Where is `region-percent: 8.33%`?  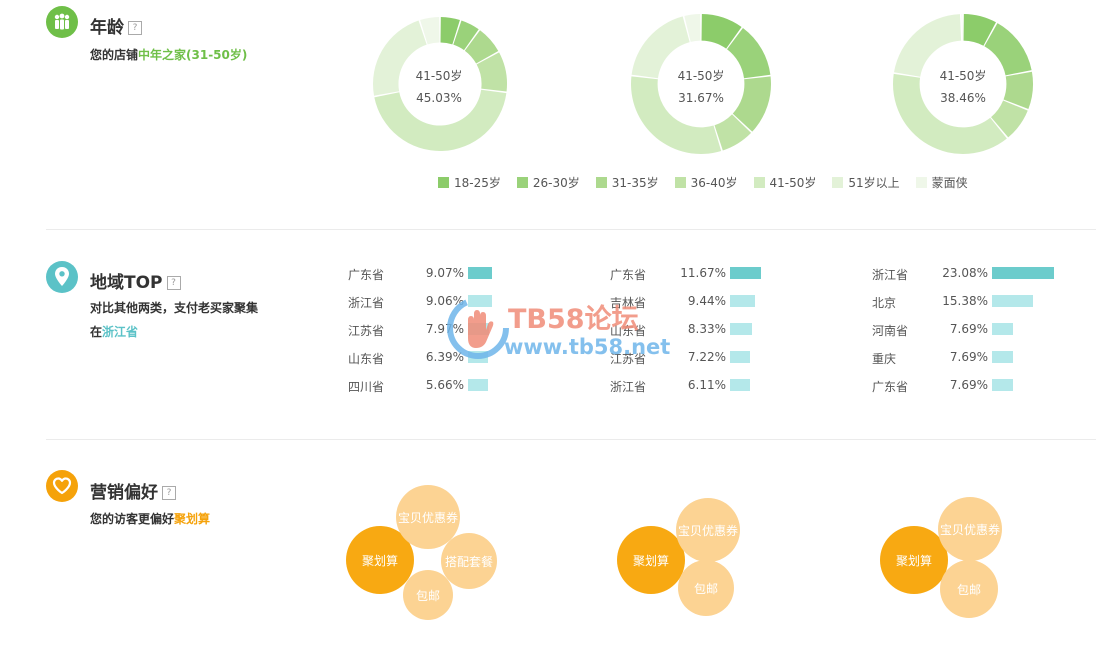 region-percent: 8.33% is located at coordinates (706, 329).